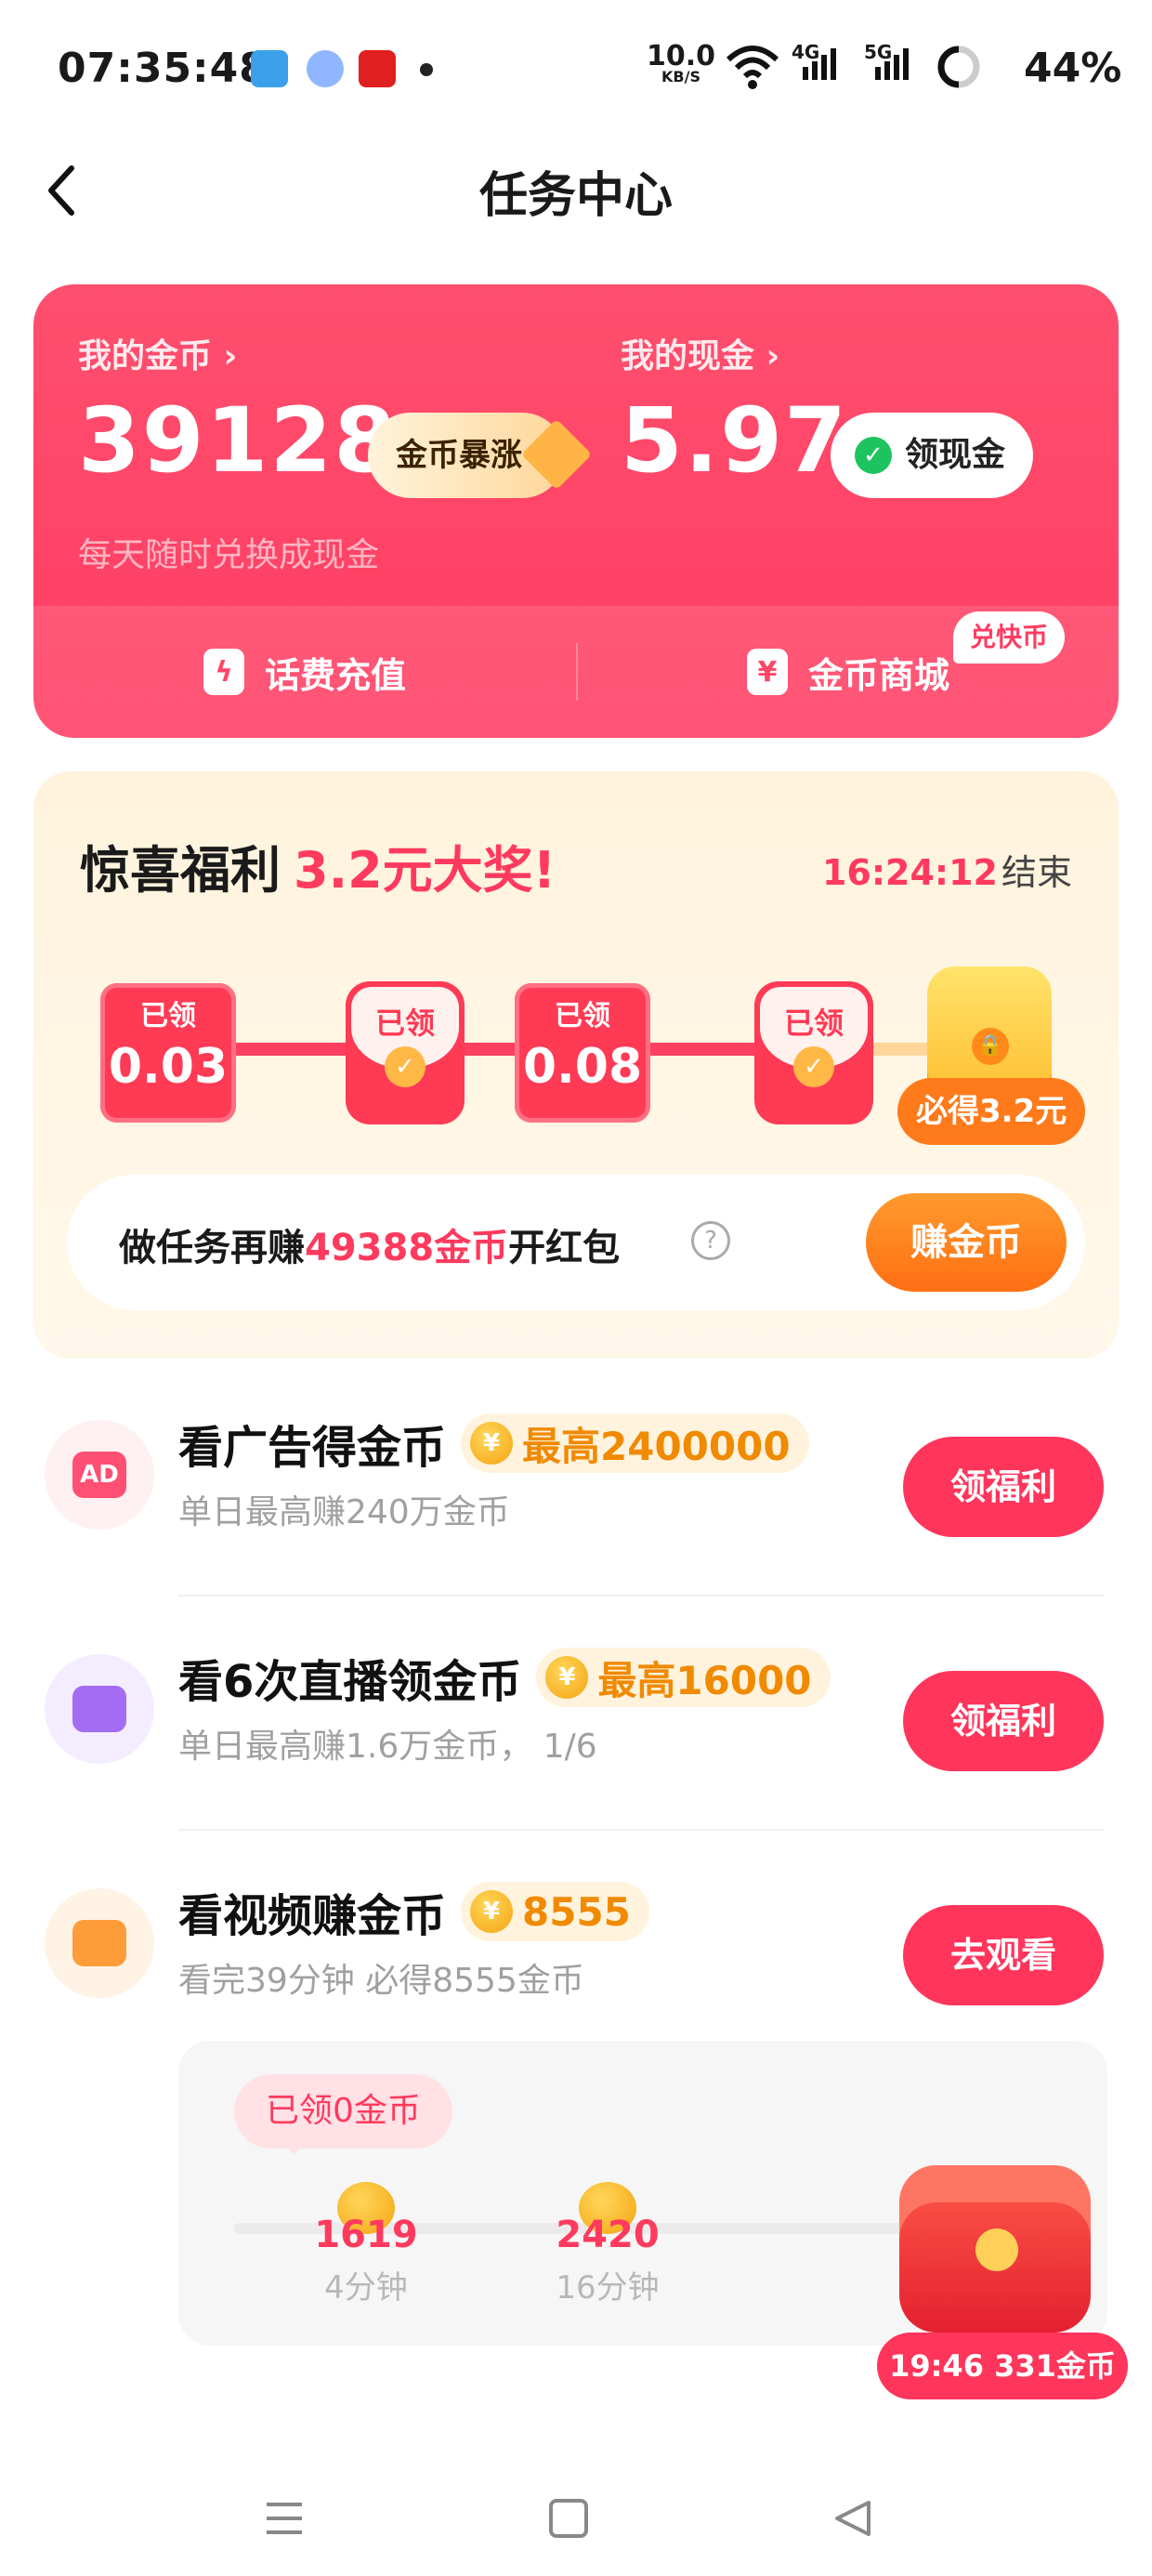 The image size is (1152, 2576). I want to click on max-reward-badge: ¥ 最高16000, so click(683, 1677).